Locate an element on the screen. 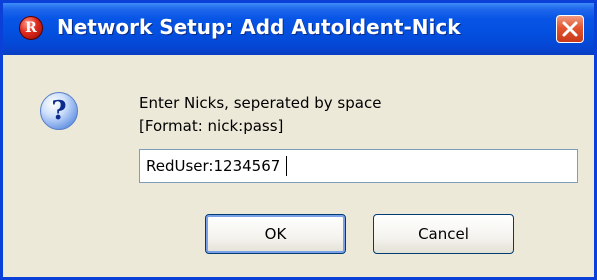  question-glyph: ? is located at coordinates (59, 111).